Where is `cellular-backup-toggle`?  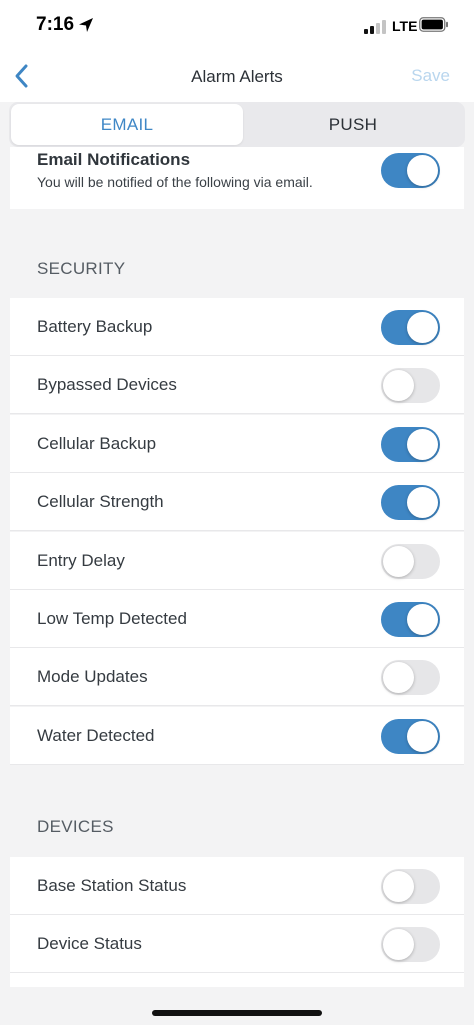 cellular-backup-toggle is located at coordinates (410, 444).